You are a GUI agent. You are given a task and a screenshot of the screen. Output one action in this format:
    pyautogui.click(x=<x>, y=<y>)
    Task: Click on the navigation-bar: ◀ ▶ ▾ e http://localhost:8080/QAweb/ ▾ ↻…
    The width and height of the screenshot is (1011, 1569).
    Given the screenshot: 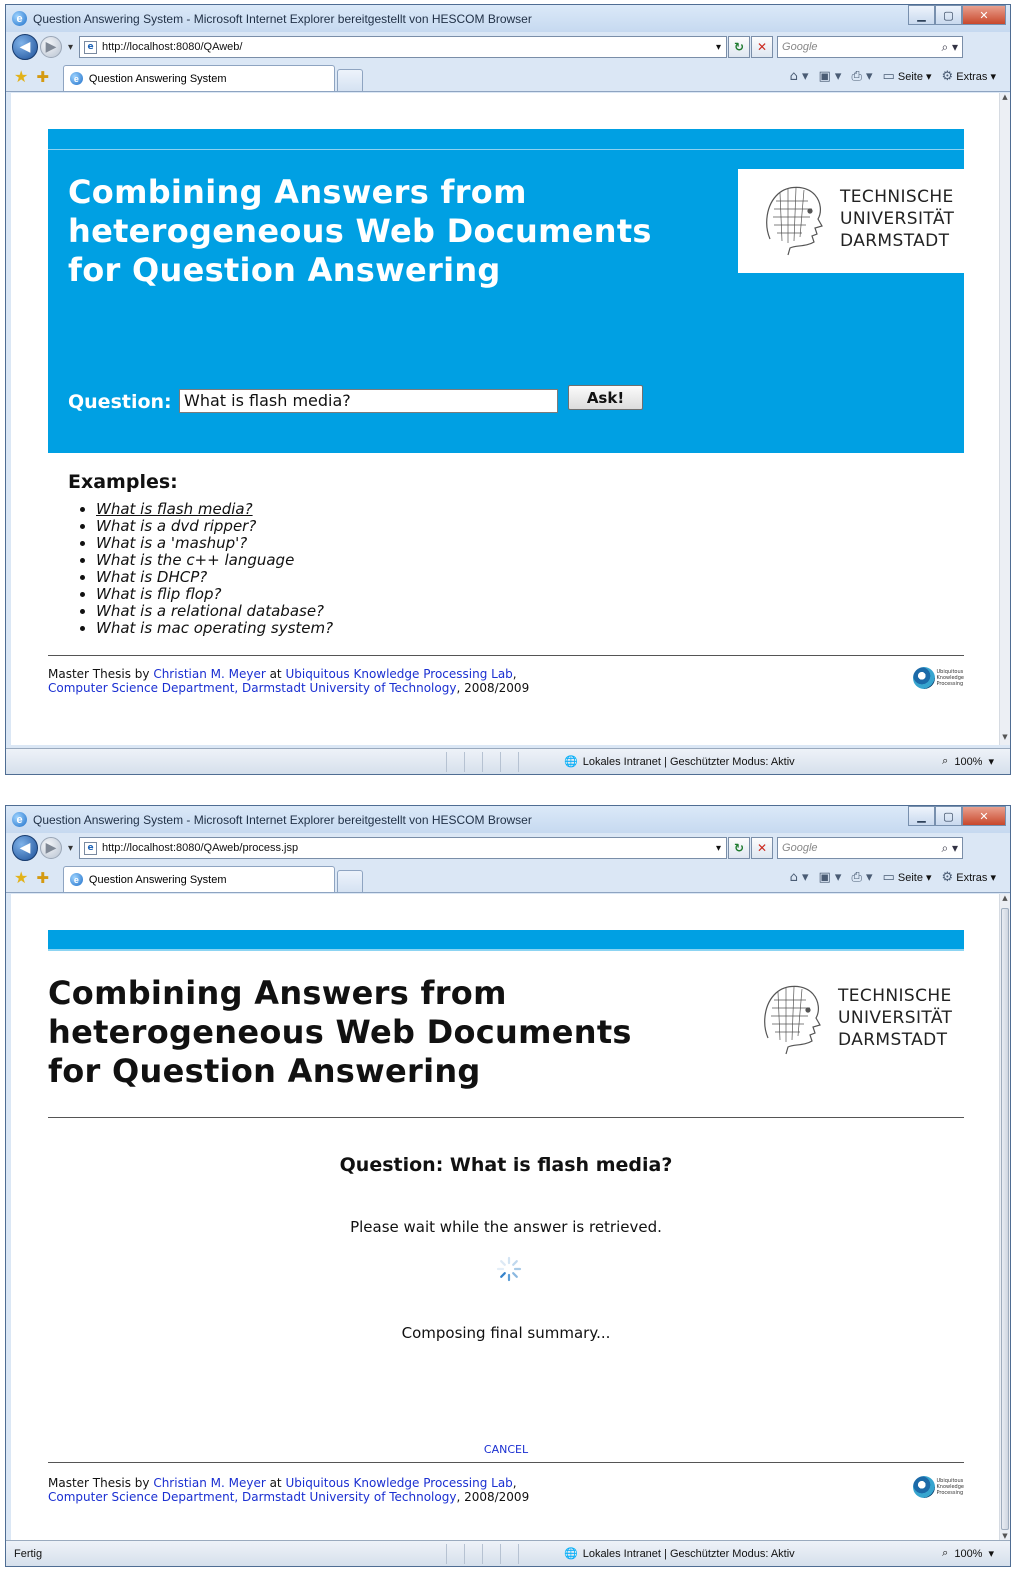 What is the action you would take?
    pyautogui.click(x=508, y=47)
    